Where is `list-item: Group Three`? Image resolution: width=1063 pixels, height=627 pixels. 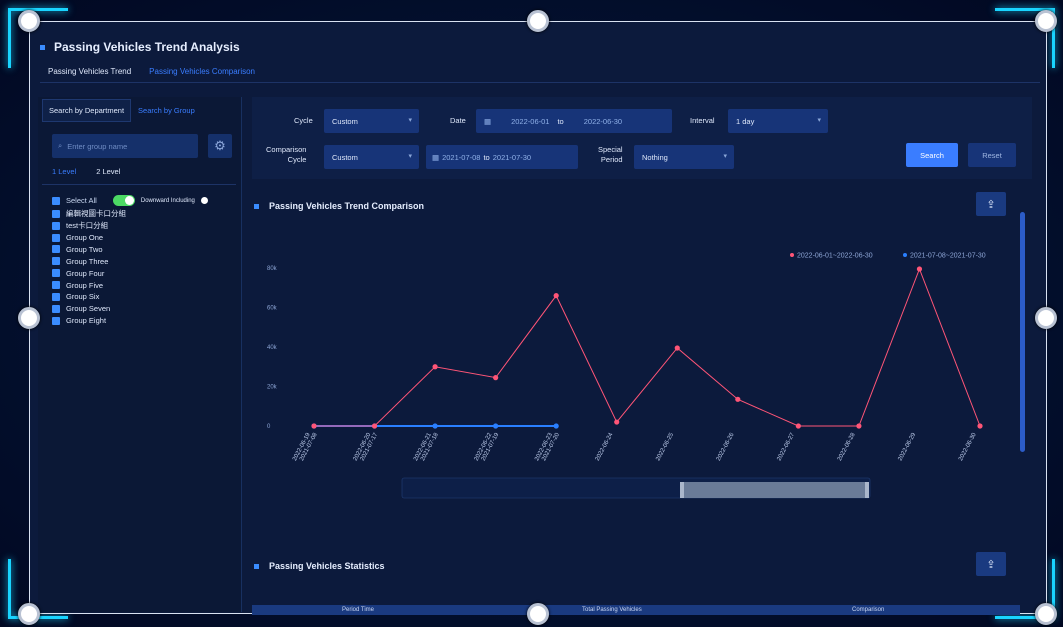
list-item: Group Three is located at coordinates (89, 262).